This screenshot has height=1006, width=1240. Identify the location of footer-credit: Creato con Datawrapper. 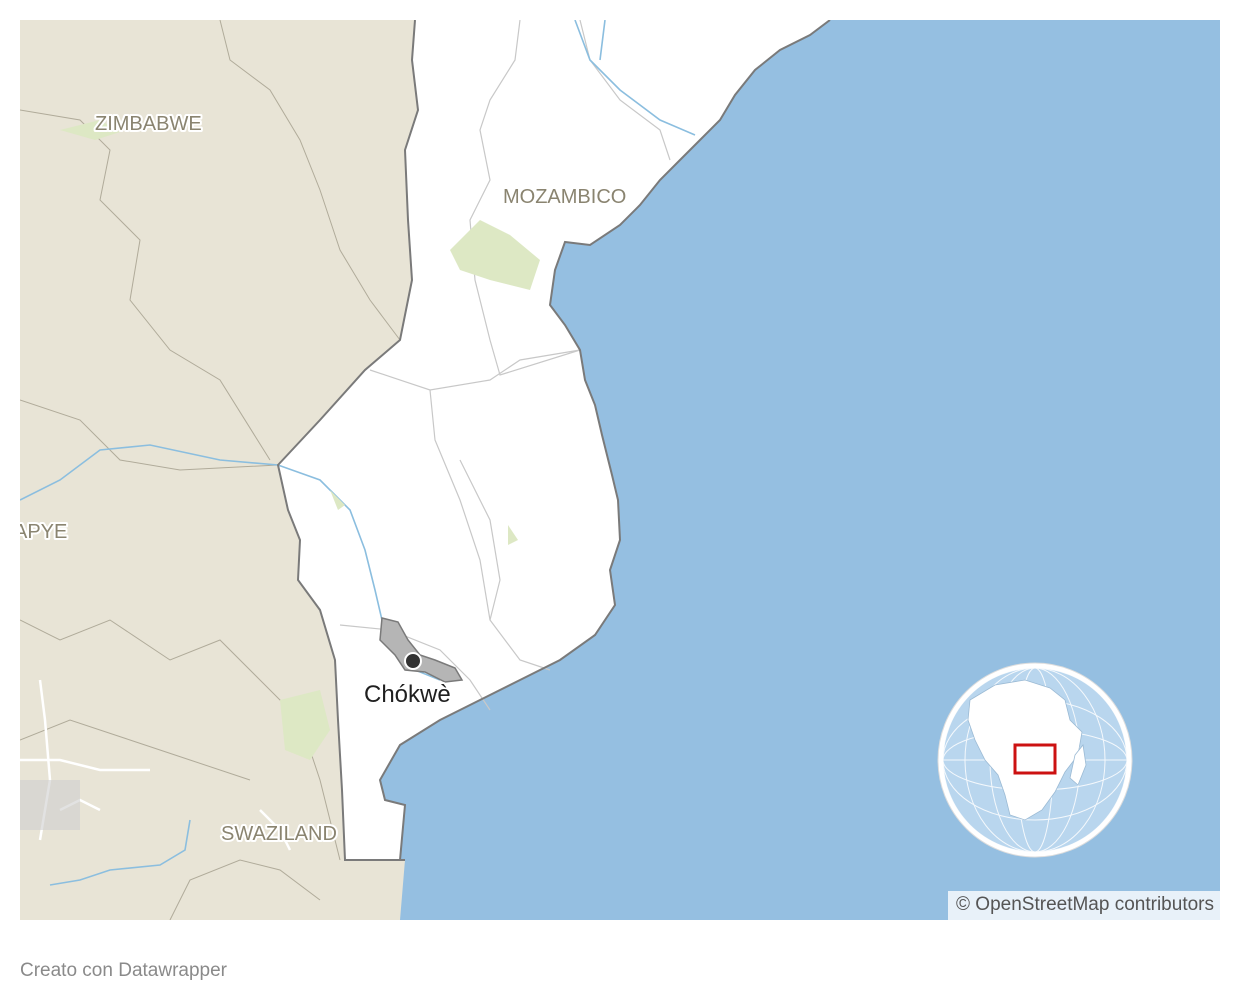
(123, 971).